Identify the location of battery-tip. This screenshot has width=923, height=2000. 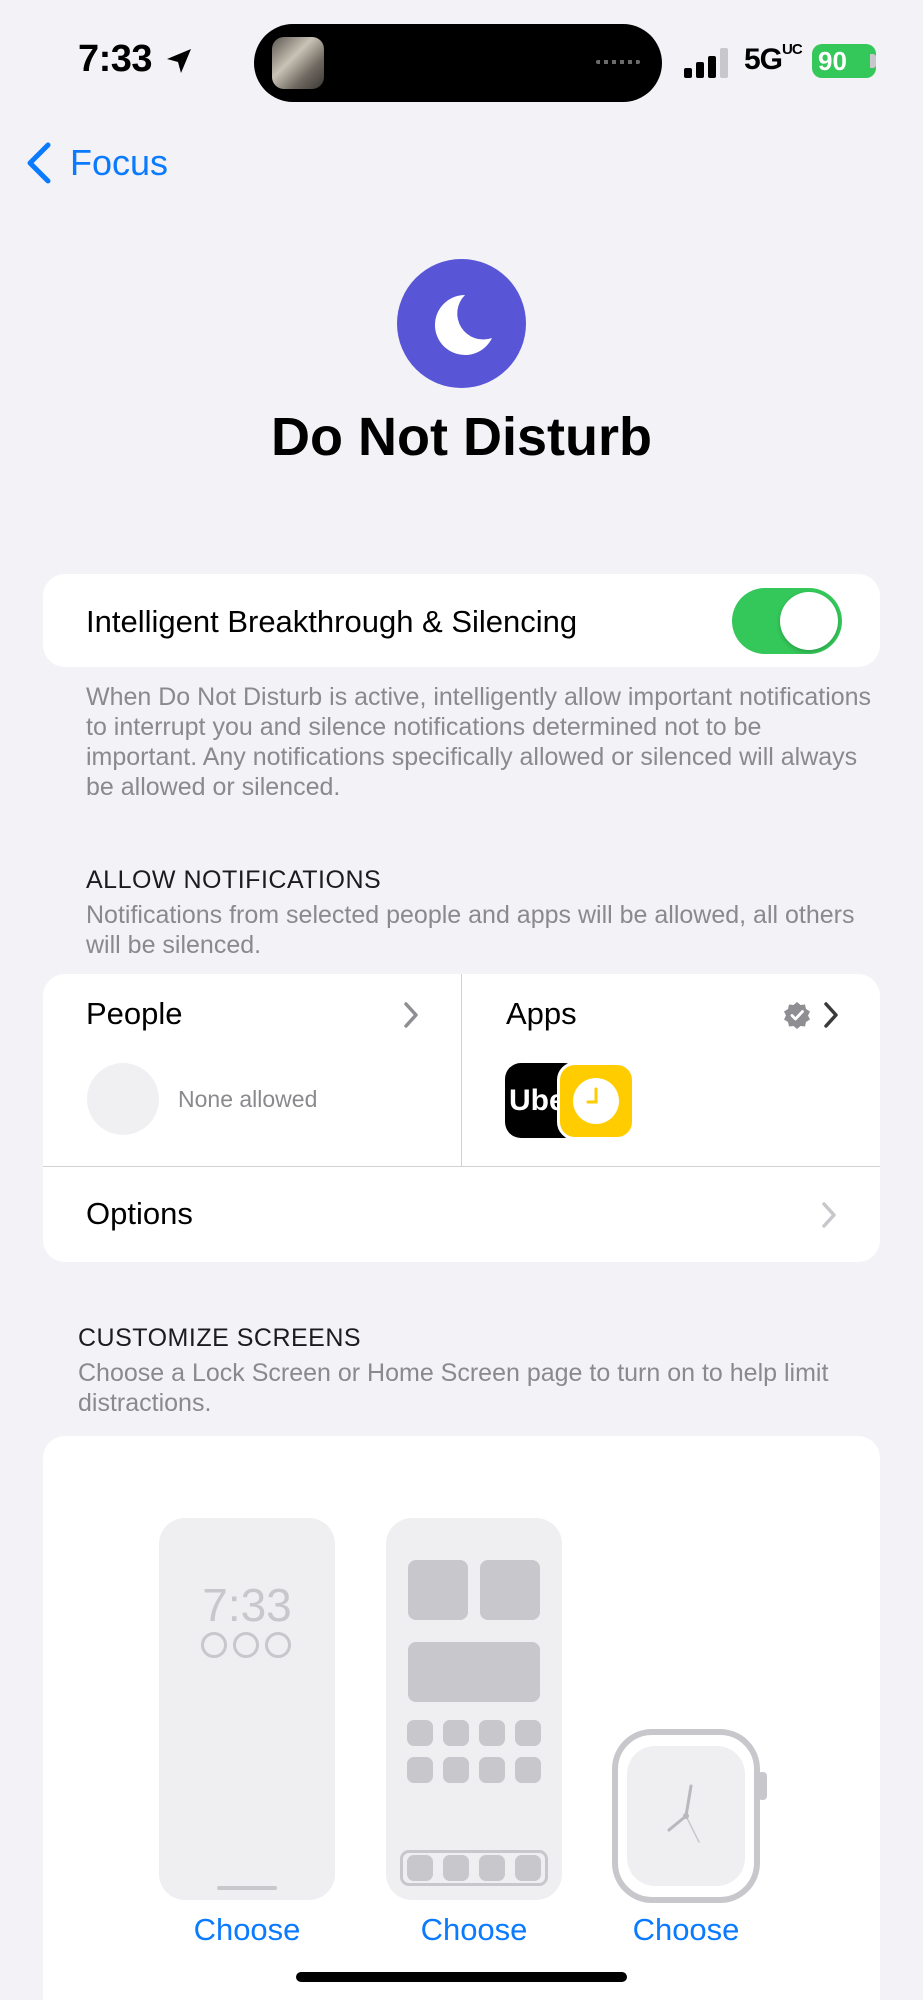
(873, 61).